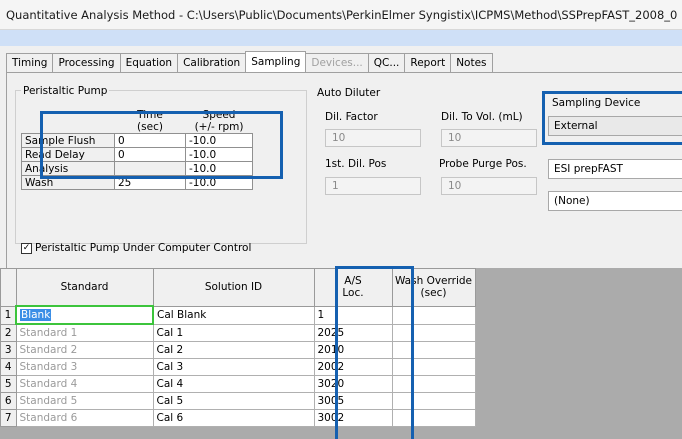  I want to click on row-number: 6, so click(8, 401).